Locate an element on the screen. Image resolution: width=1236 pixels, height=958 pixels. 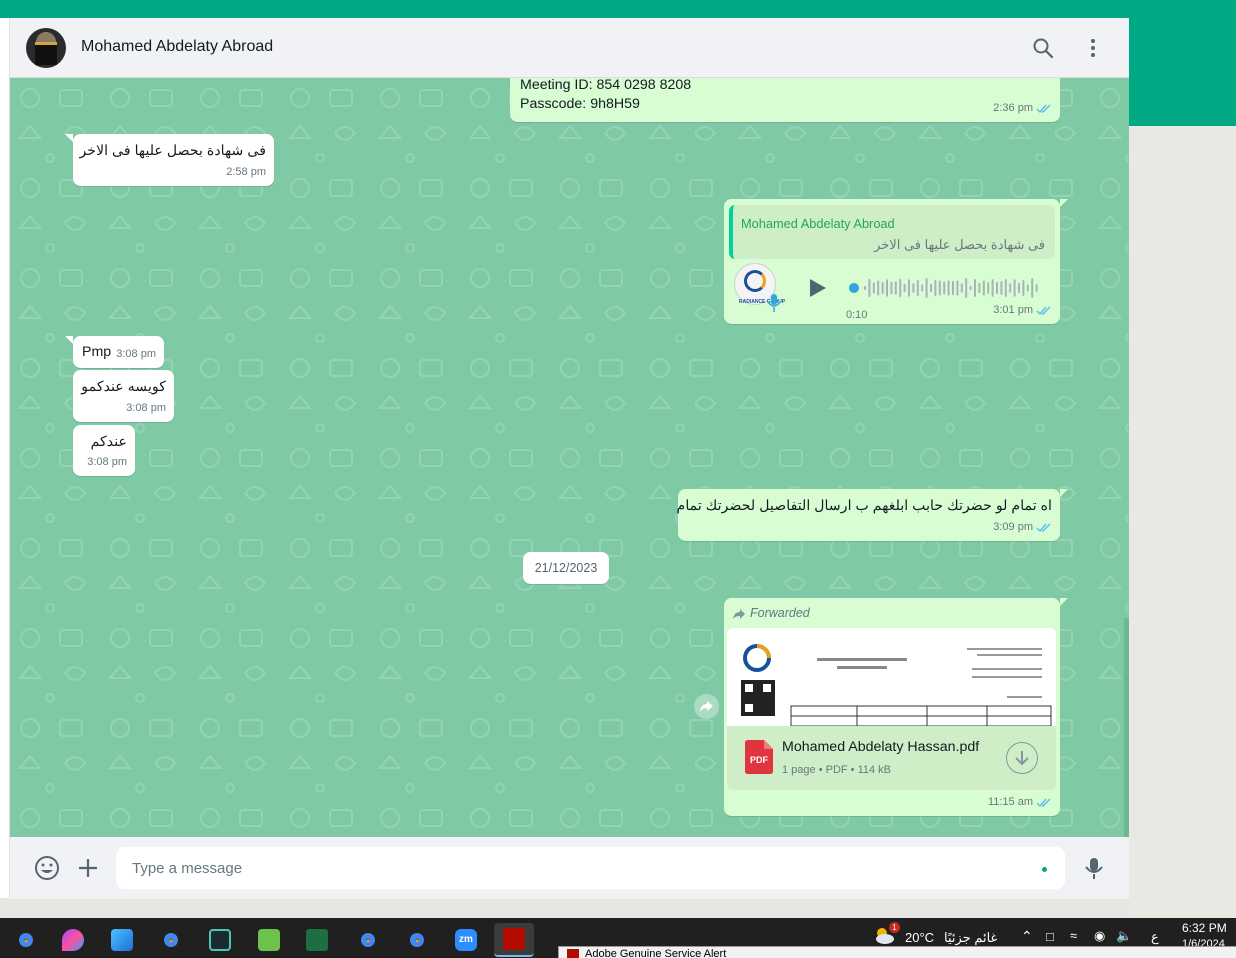
download-button is located at coordinates (1022, 758).